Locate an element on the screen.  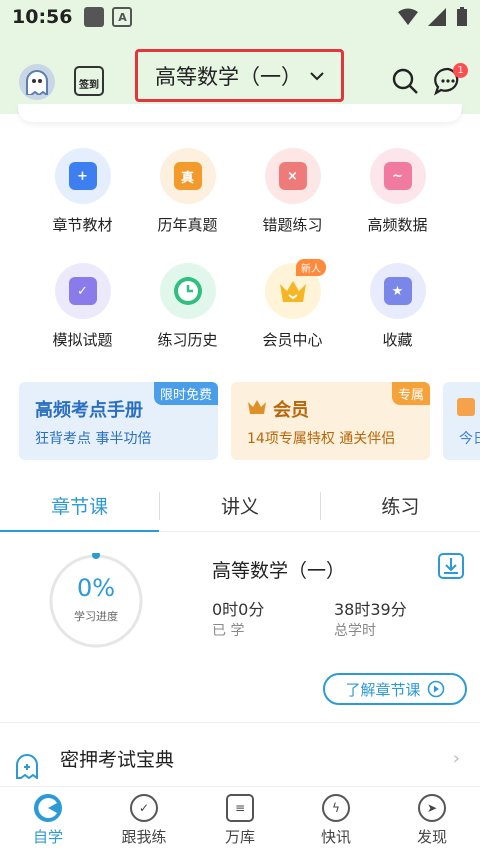
grid-label: 章节教材 is located at coordinates (82, 225).